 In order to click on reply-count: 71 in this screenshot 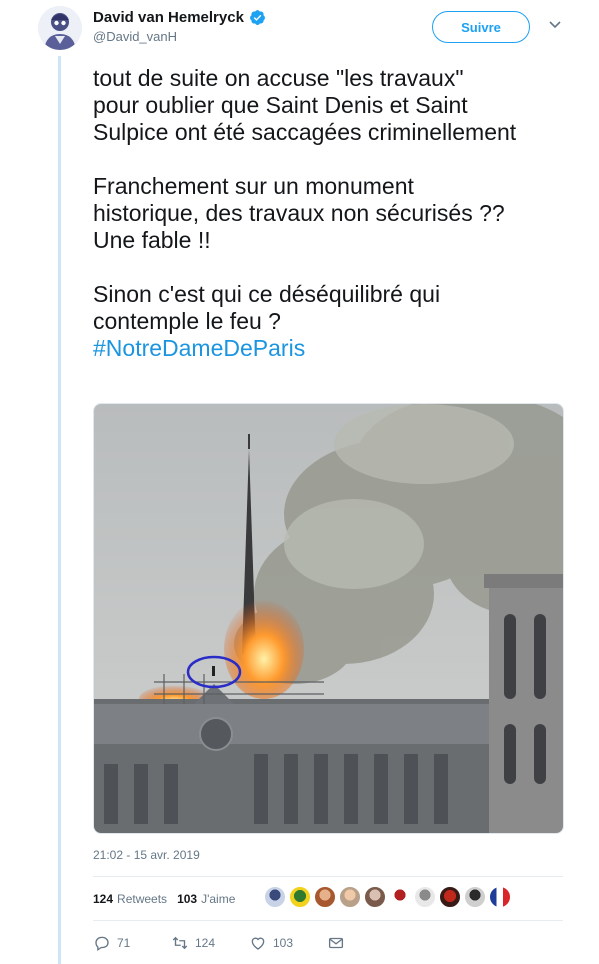, I will do `click(124, 943)`.